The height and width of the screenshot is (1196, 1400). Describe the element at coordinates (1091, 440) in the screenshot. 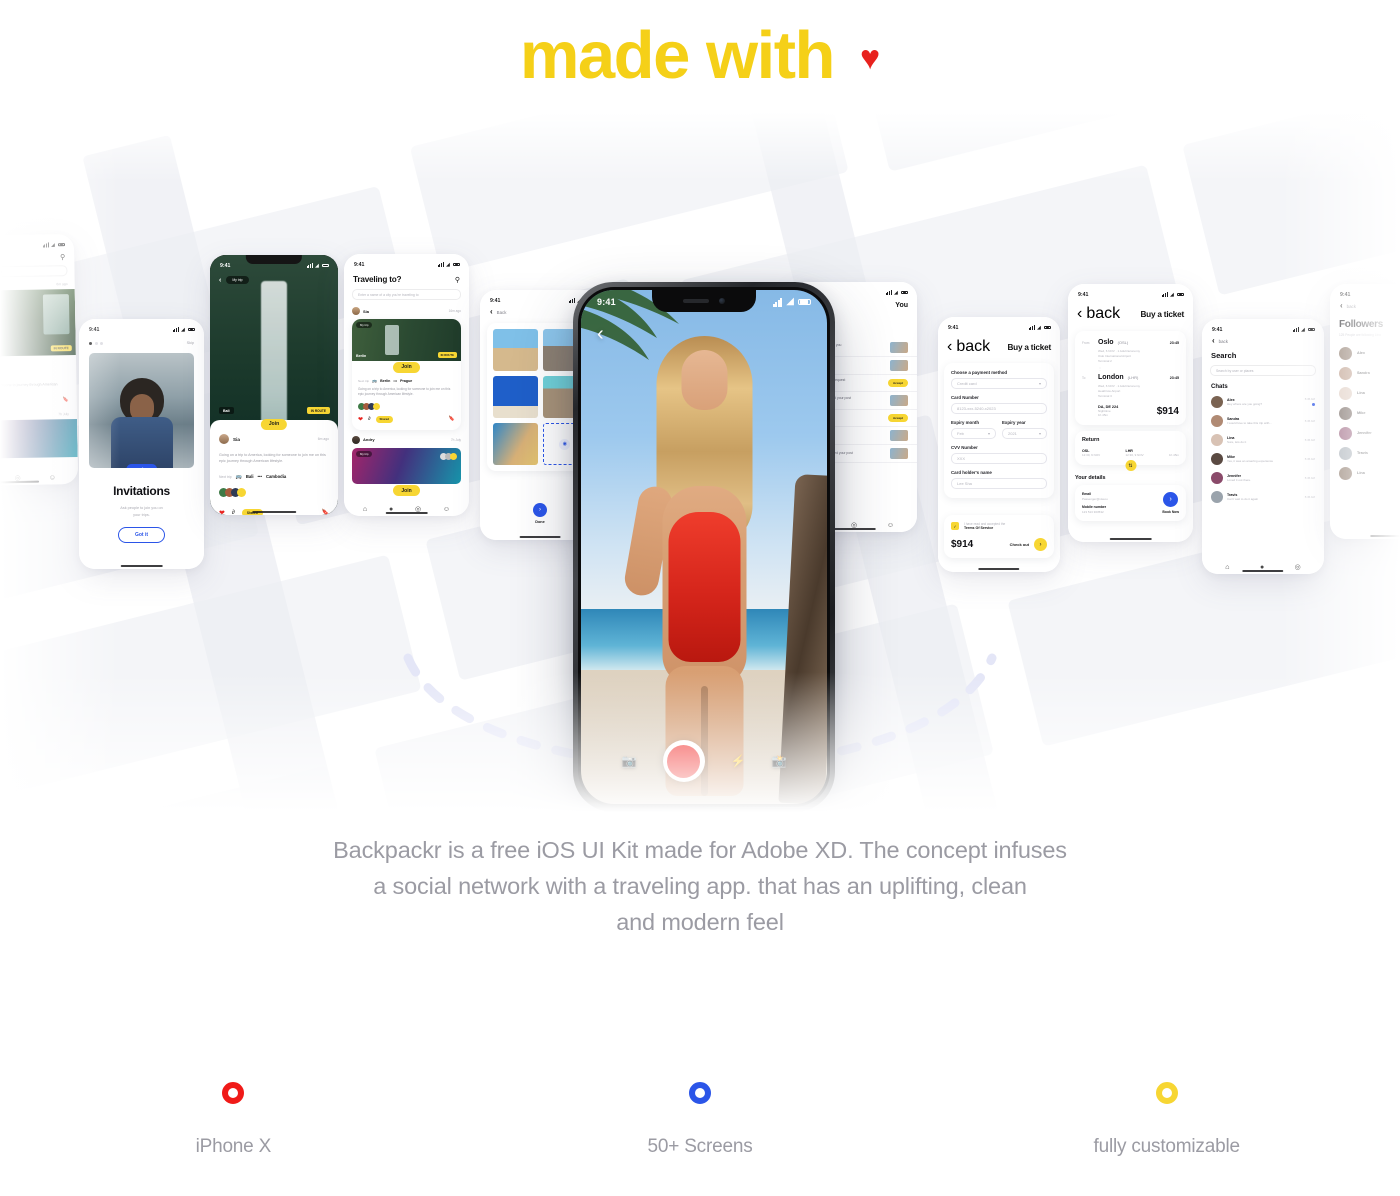

I see `return-title: Return` at that location.